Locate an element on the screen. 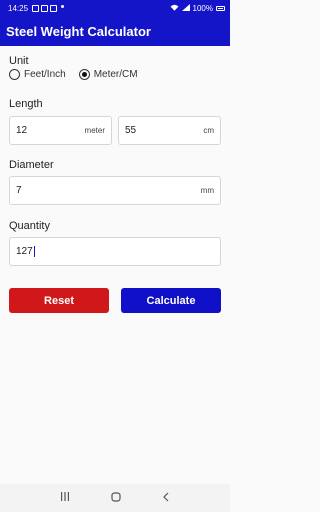  unit-radio-group: Feet/Inch Meter/CM is located at coordinates (73, 74).